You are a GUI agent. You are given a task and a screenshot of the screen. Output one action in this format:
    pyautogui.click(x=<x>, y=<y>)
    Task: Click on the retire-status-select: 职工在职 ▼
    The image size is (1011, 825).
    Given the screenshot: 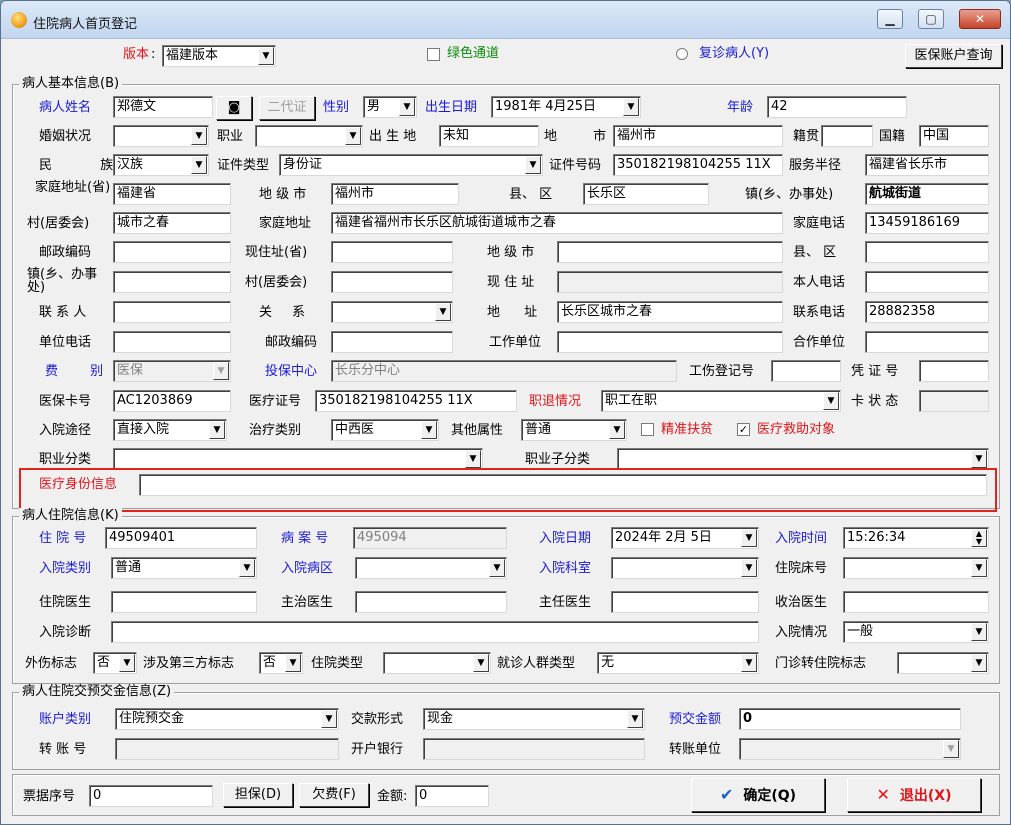 What is the action you would take?
    pyautogui.click(x=721, y=401)
    